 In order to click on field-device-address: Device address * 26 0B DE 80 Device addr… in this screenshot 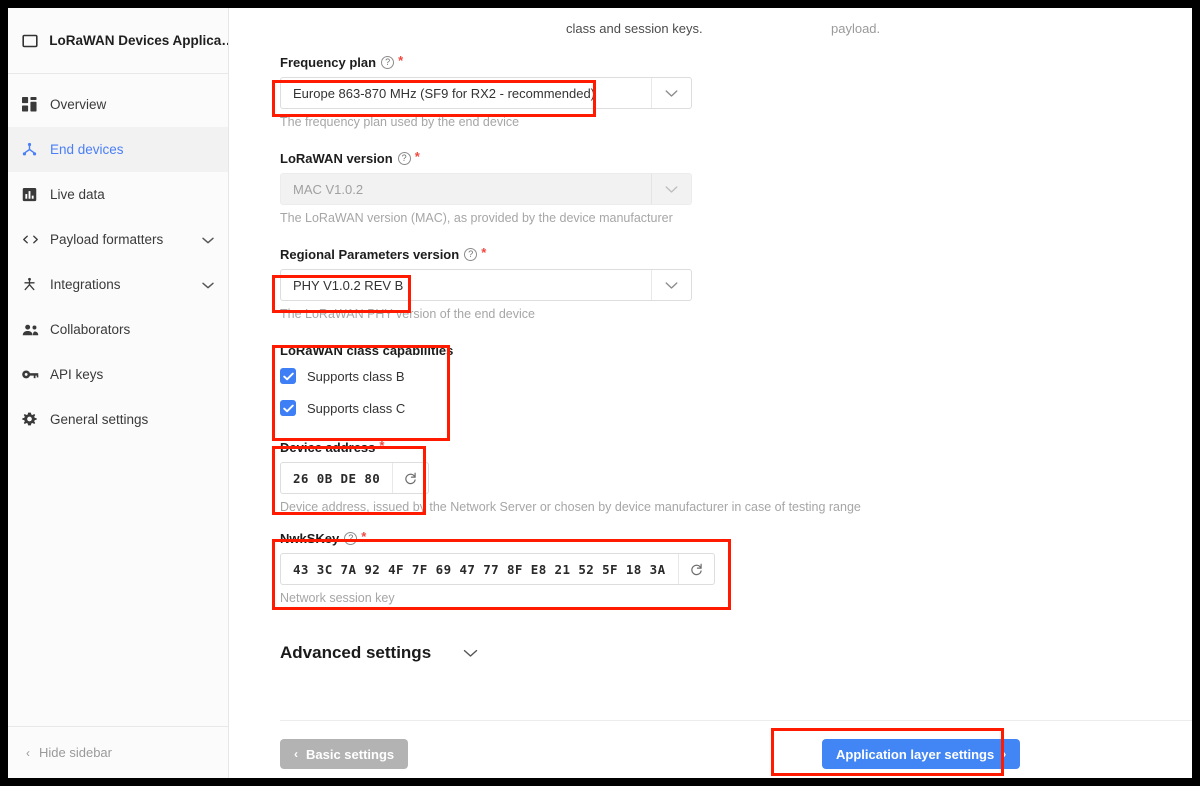, I will do `click(630, 476)`.